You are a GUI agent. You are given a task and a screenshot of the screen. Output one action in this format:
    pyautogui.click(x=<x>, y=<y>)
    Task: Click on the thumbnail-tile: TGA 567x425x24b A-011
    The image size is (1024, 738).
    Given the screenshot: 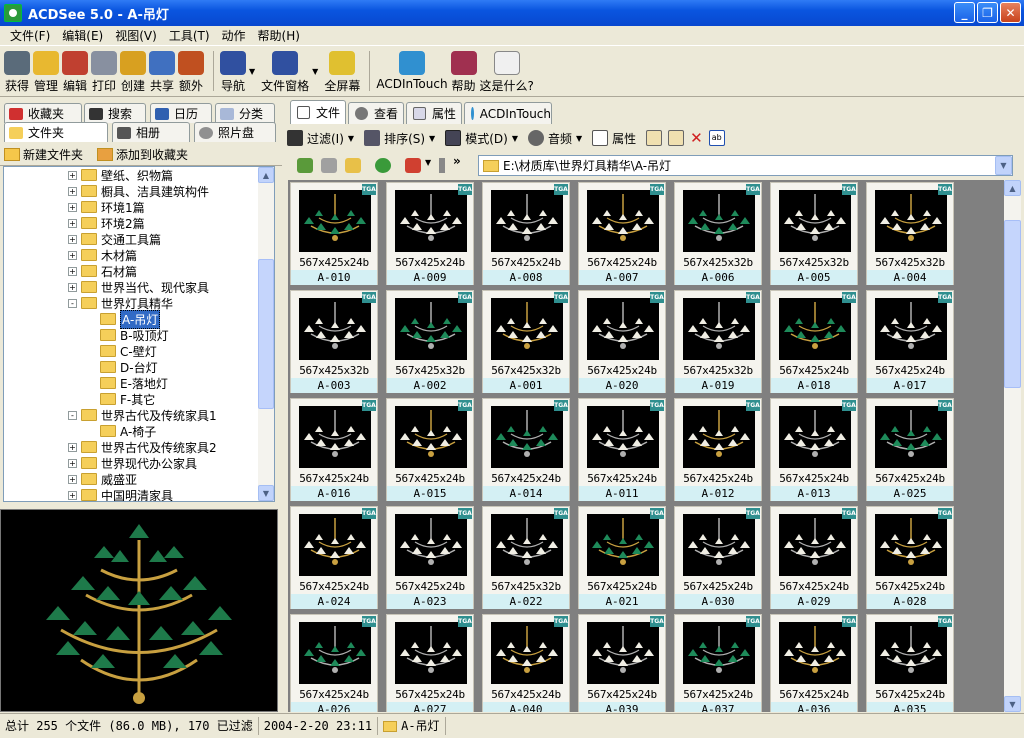 What is the action you would take?
    pyautogui.click(x=622, y=449)
    